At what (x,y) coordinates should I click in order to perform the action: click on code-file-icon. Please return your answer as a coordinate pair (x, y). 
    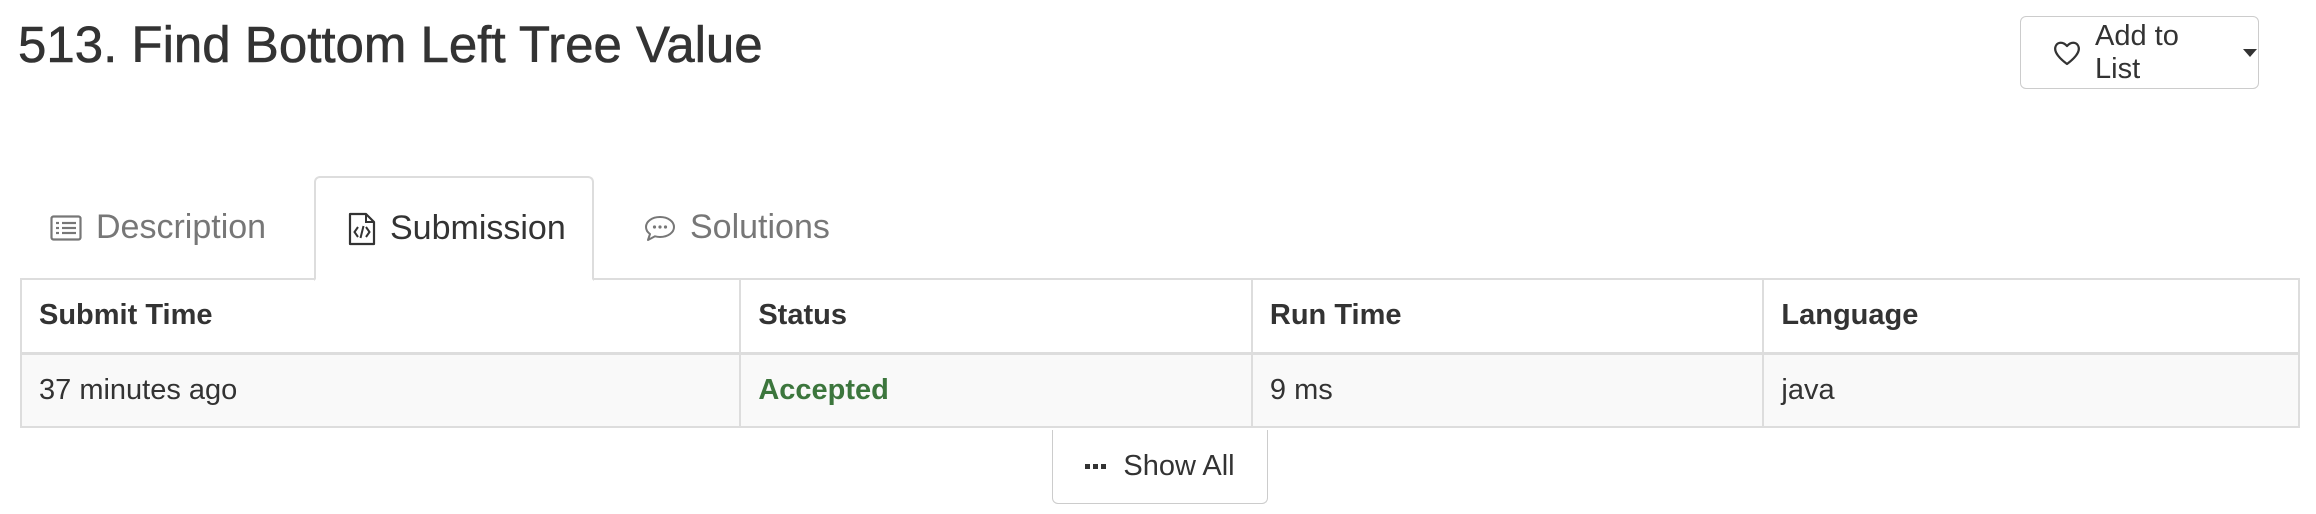
    Looking at the image, I should click on (362, 229).